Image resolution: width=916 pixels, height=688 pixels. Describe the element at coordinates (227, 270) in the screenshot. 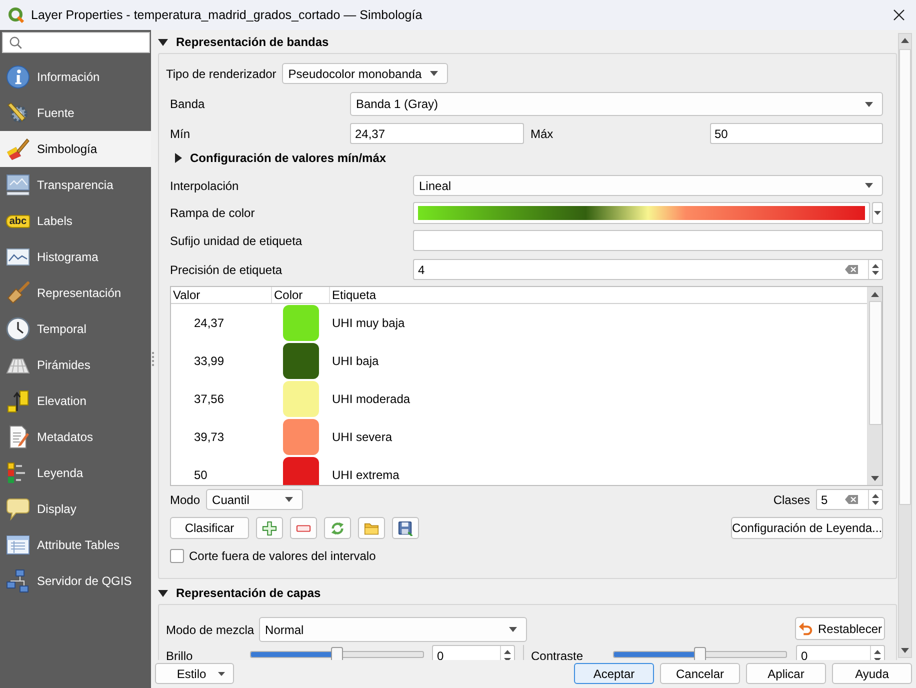

I see `field-label: Precisión de etiqueta` at that location.